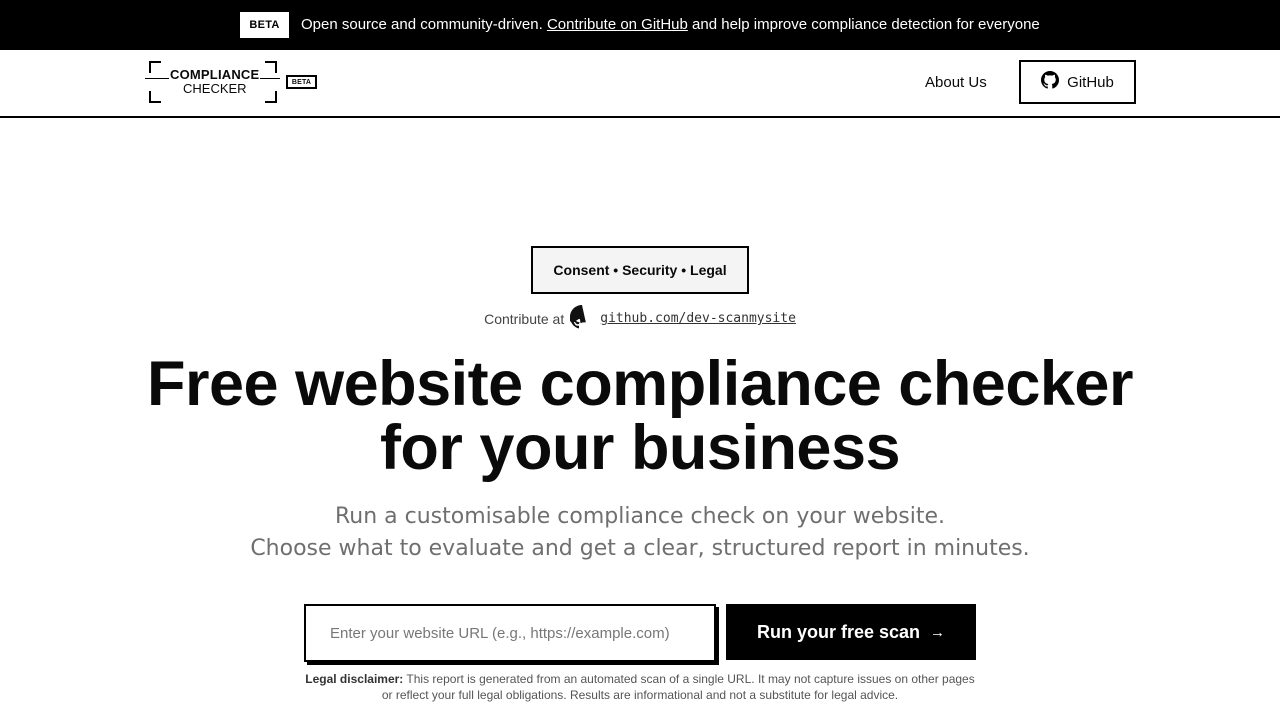 Image resolution: width=1280 pixels, height=720 pixels. What do you see at coordinates (510, 633) in the screenshot?
I see `website-url-input` at bounding box center [510, 633].